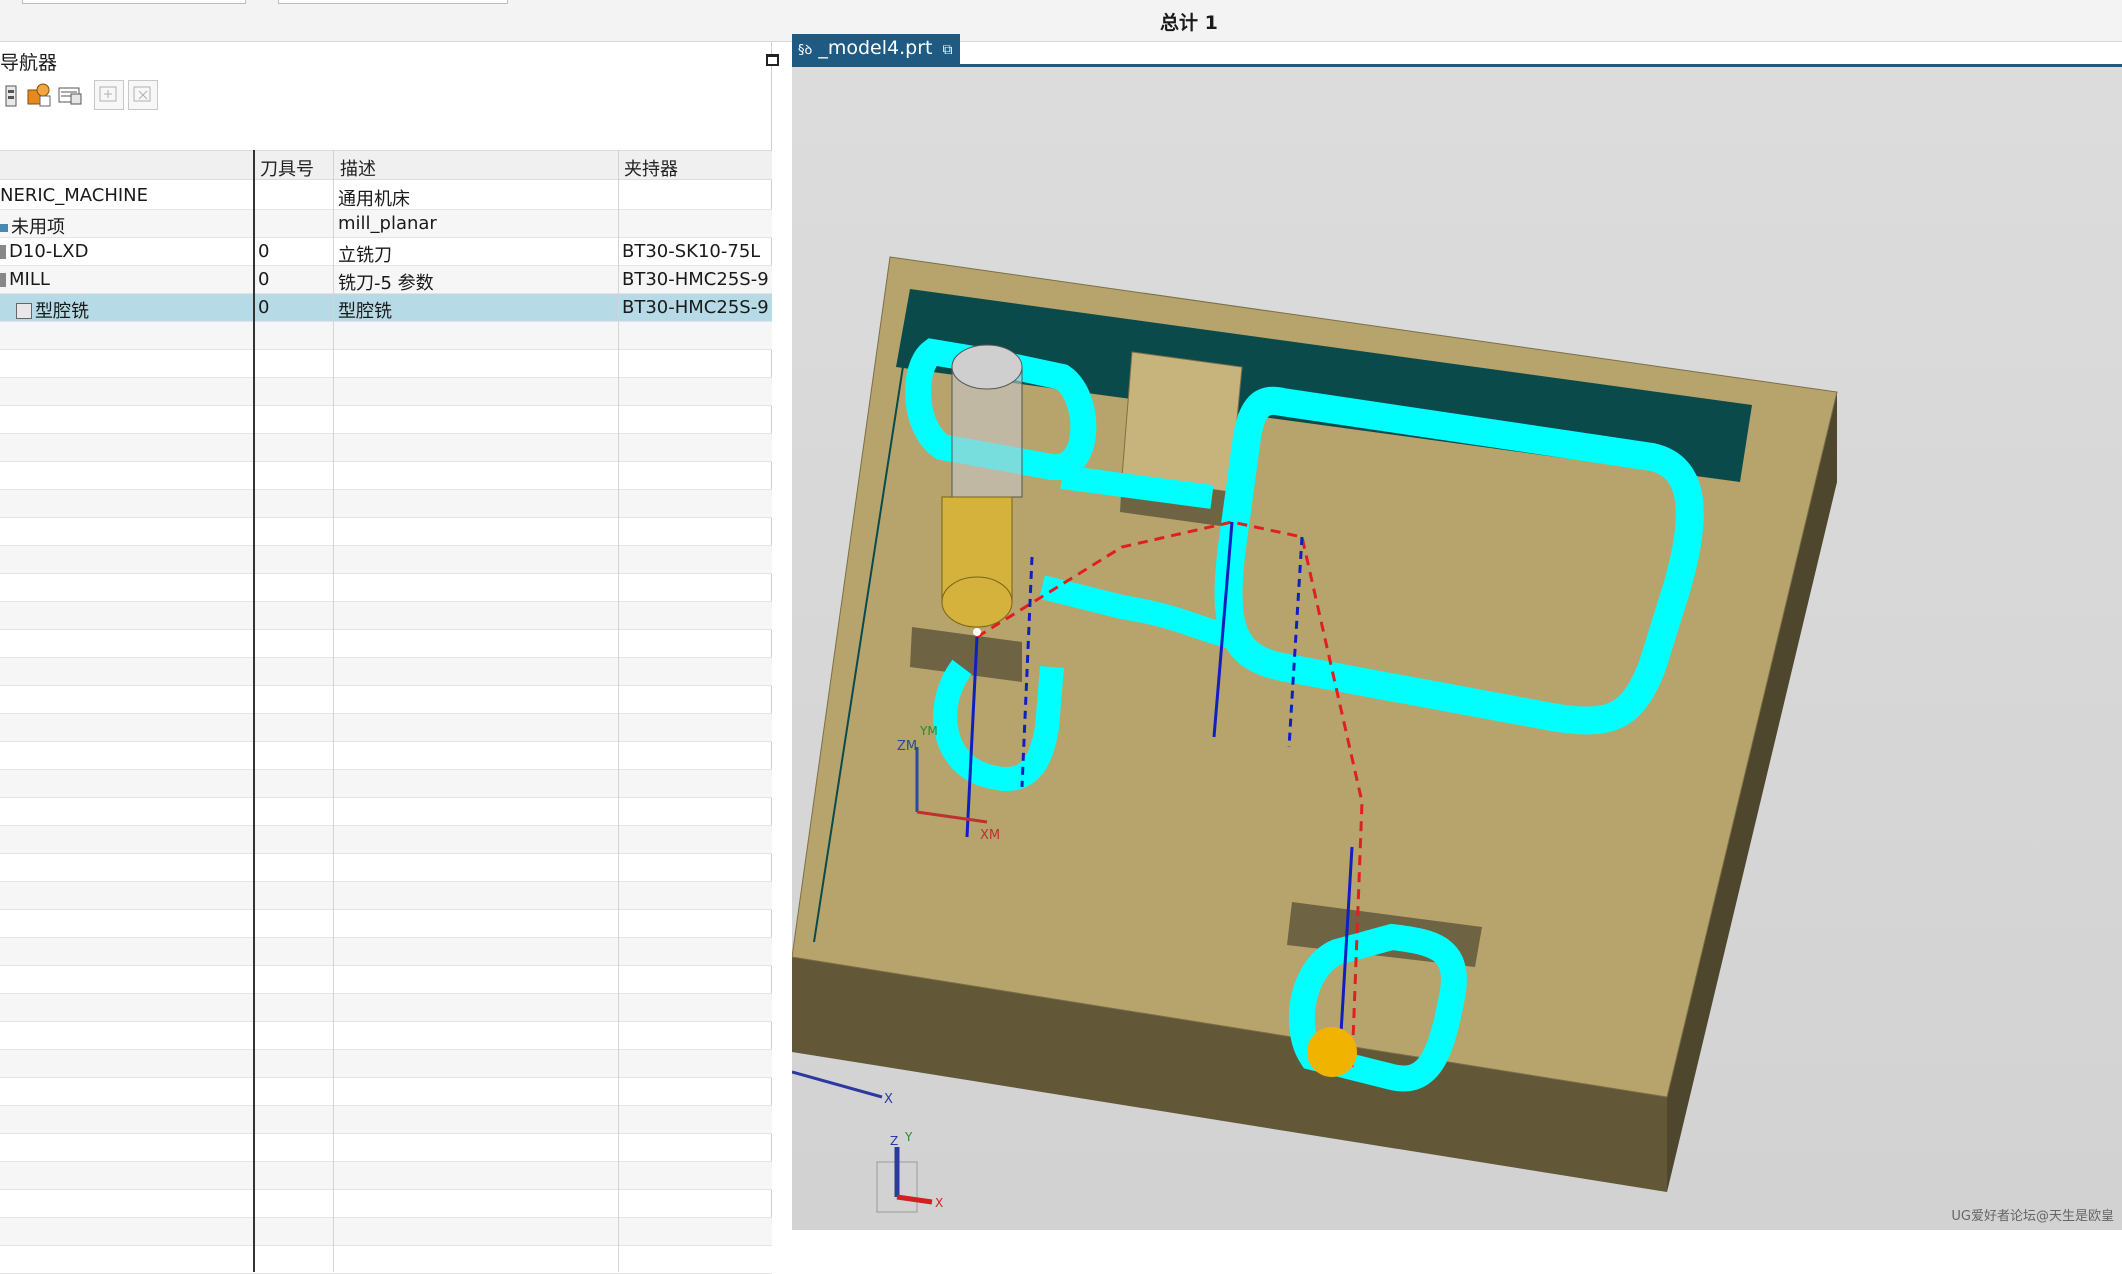 Image resolution: width=2122 pixels, height=1274 pixels. I want to click on triad-y-label: Y, so click(908, 1137).